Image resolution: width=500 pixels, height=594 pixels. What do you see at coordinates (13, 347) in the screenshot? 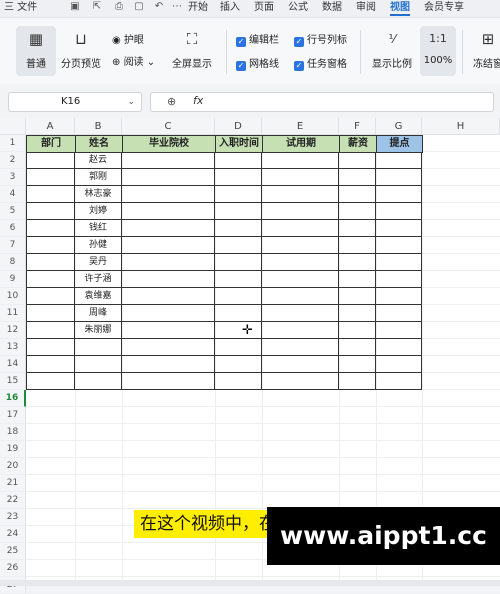
I see `row-header-13: 13` at bounding box center [13, 347].